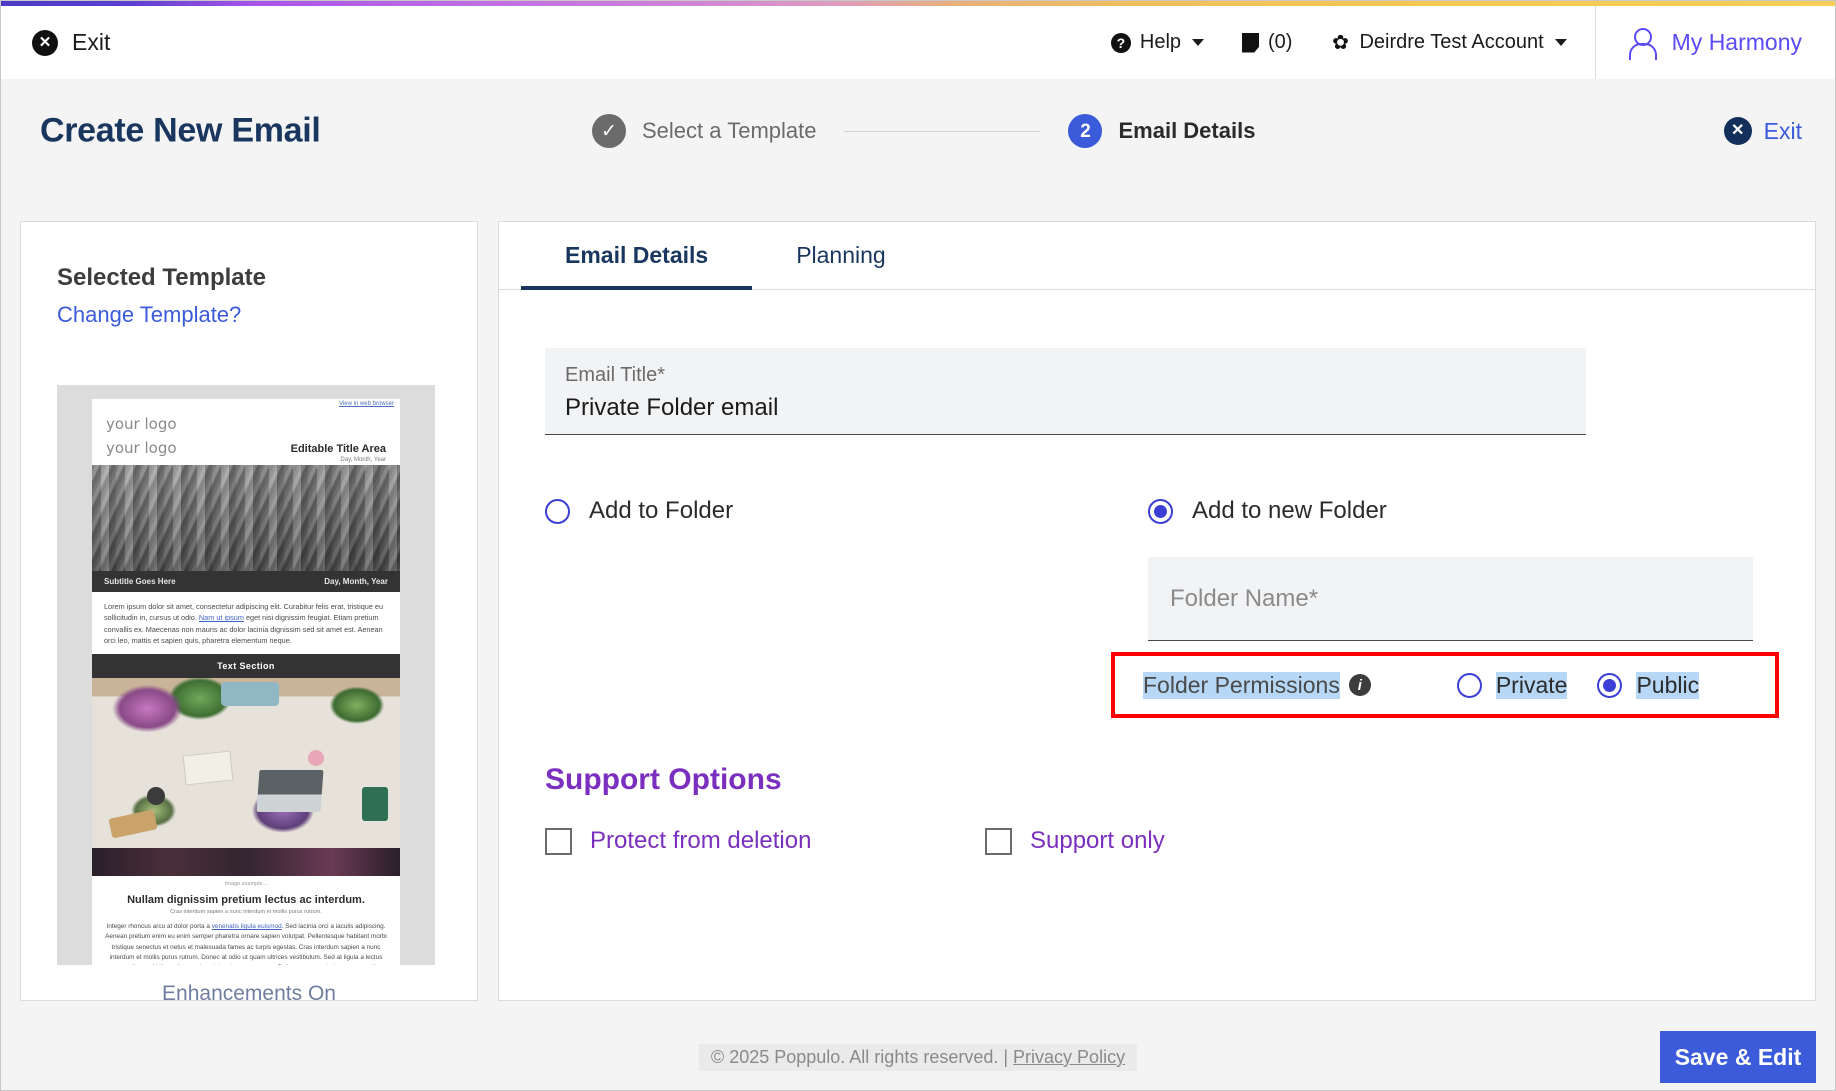 Image resolution: width=1836 pixels, height=1091 pixels. What do you see at coordinates (159, 927) in the screenshot?
I see `template-paragraph-2a: Integer rhoncus arcu at dolor porta a` at bounding box center [159, 927].